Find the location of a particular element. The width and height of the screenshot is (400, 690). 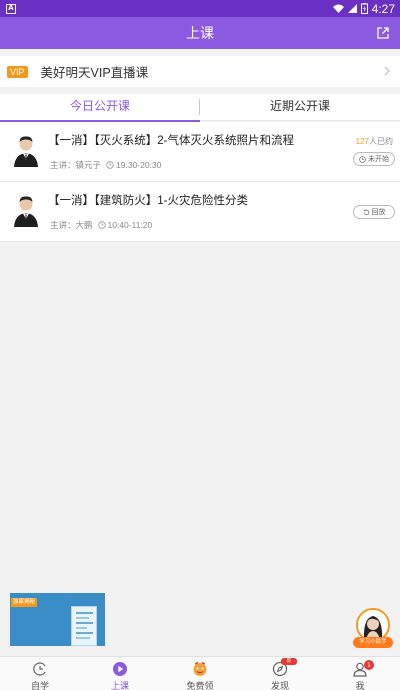

vip-live-course-entry: VIP 美好明天VIP直播课 is located at coordinates (200, 71).